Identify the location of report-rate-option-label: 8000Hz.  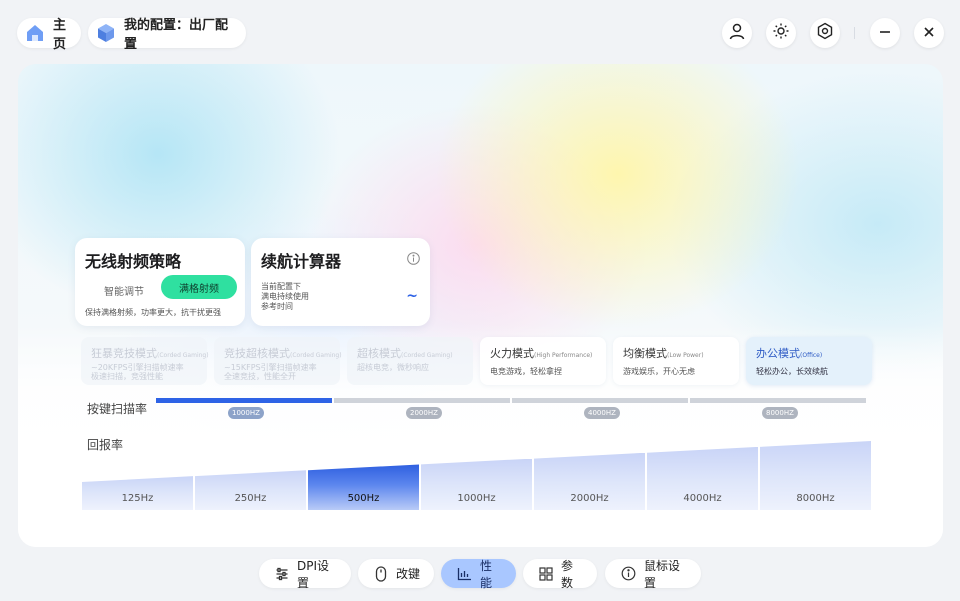
(815, 498).